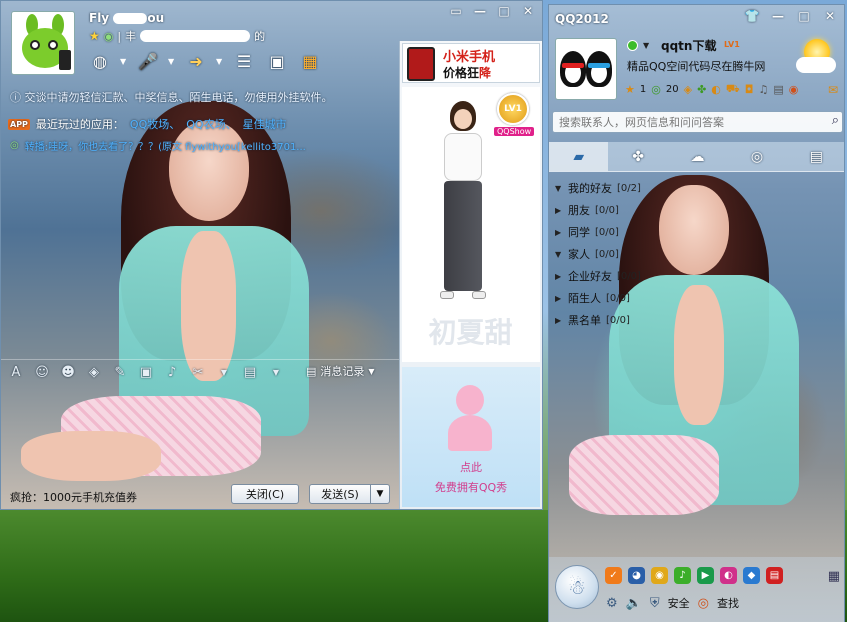 The width and height of the screenshot is (847, 622). What do you see at coordinates (834, 576) in the screenshot?
I see `app-grid-icon: ▦` at bounding box center [834, 576].